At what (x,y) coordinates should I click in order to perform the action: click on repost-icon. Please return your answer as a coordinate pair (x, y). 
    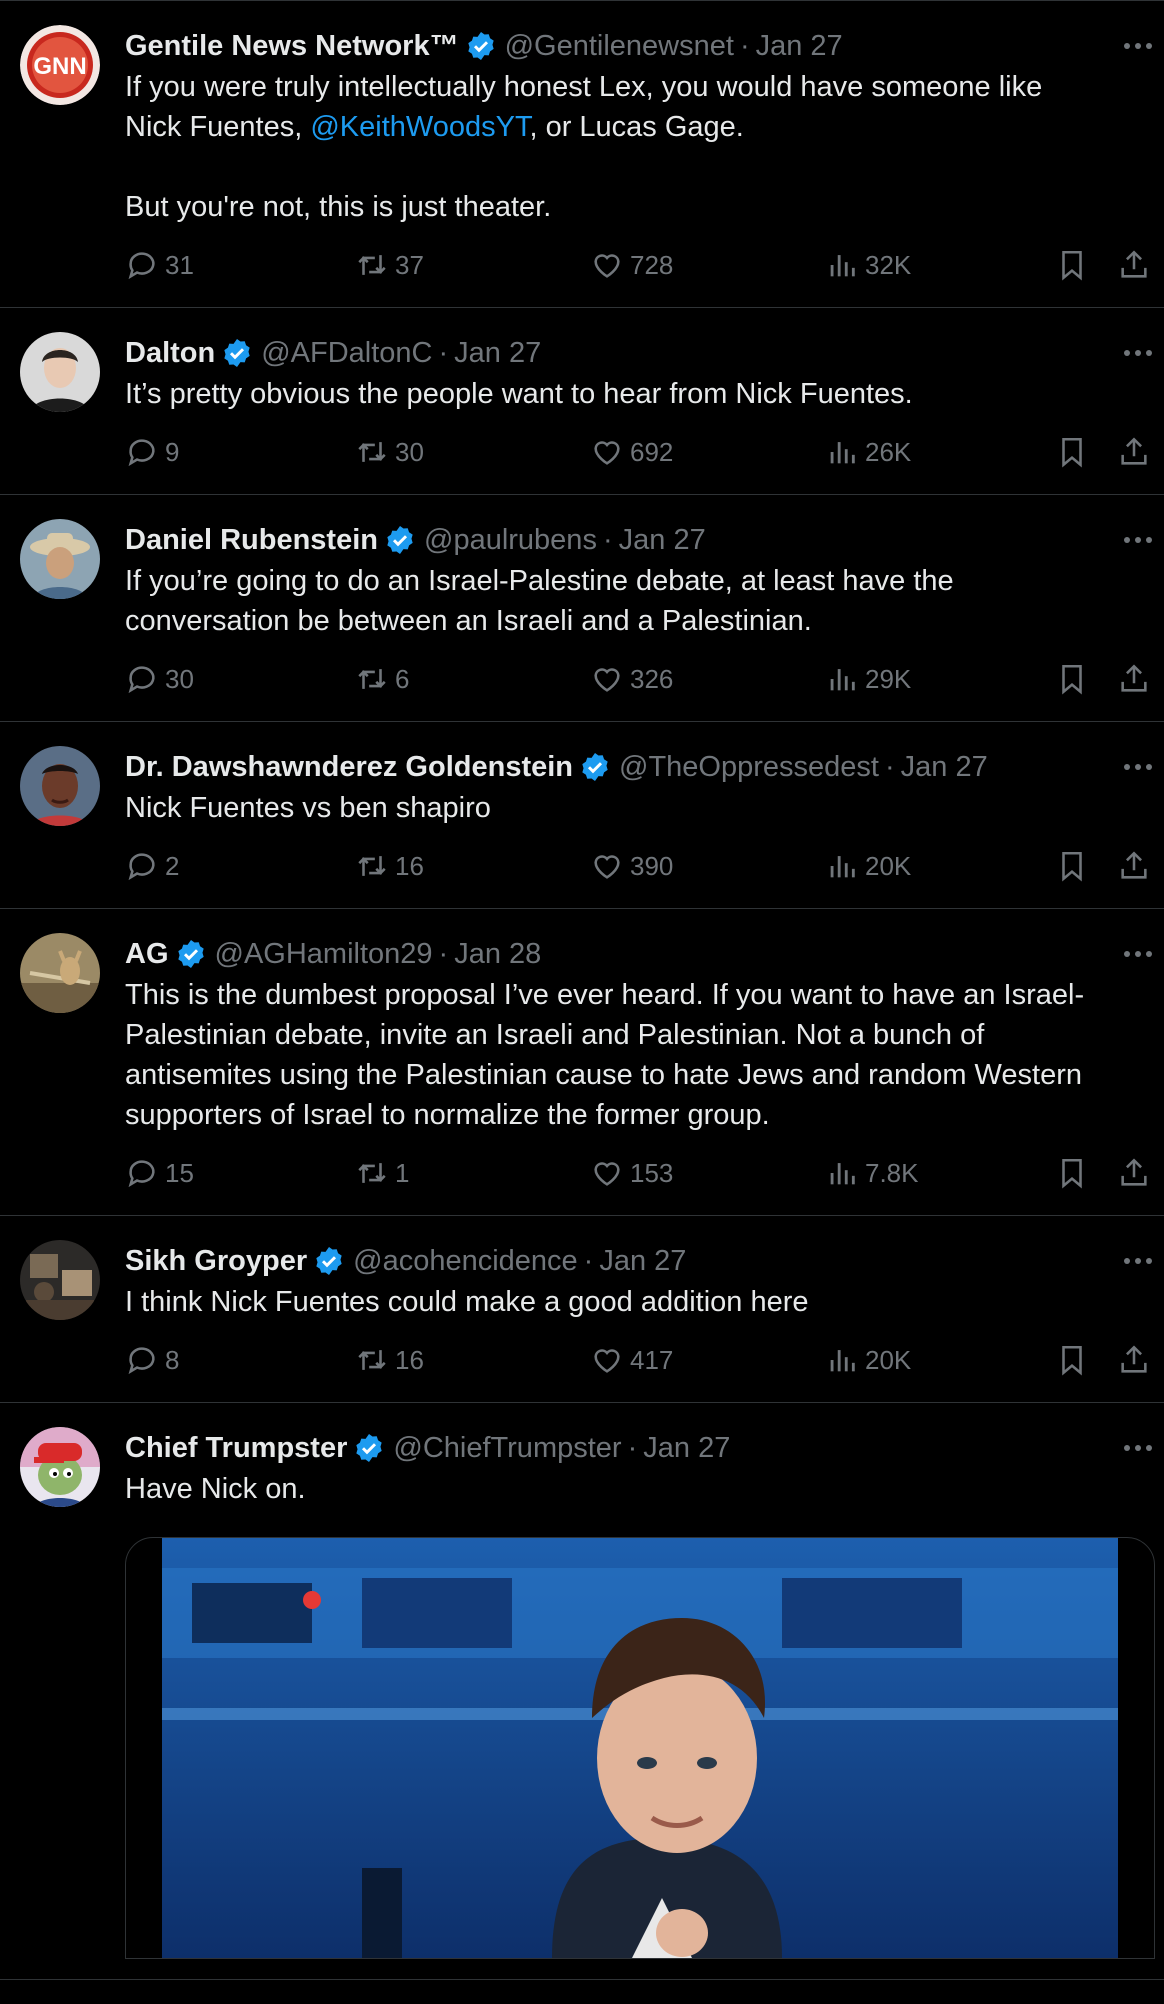
    Looking at the image, I should click on (375, 866).